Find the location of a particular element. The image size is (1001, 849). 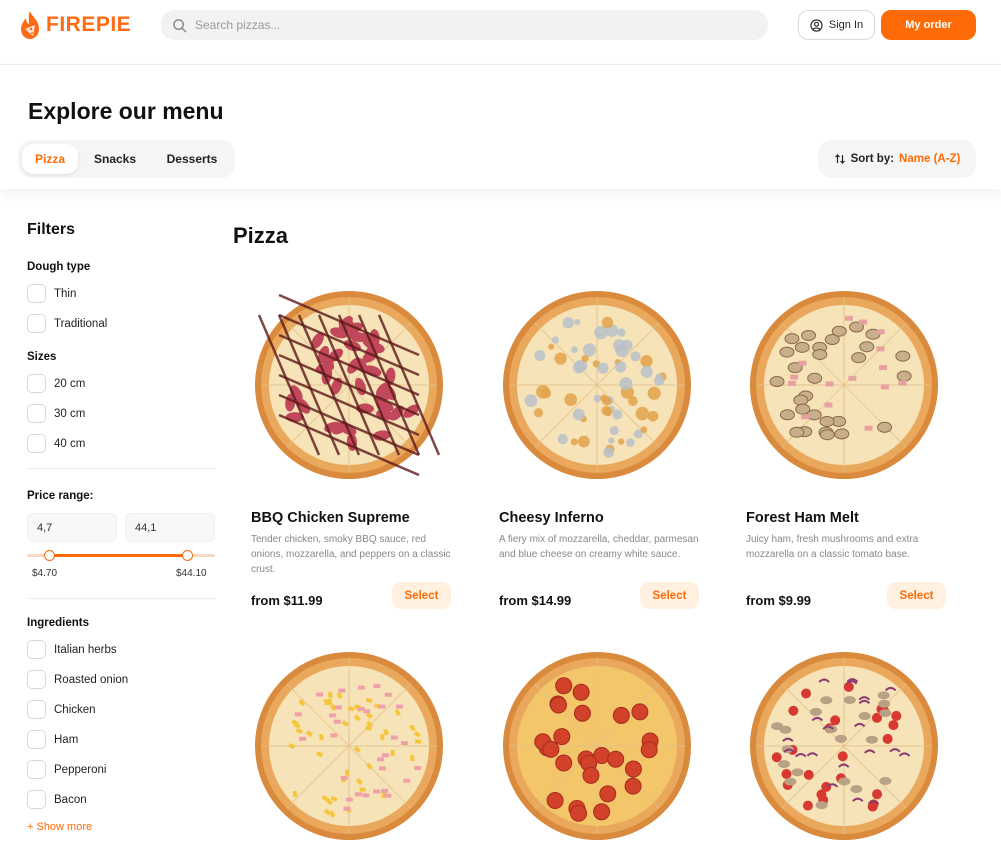

checkbox-label: 30 cm is located at coordinates (70, 413).